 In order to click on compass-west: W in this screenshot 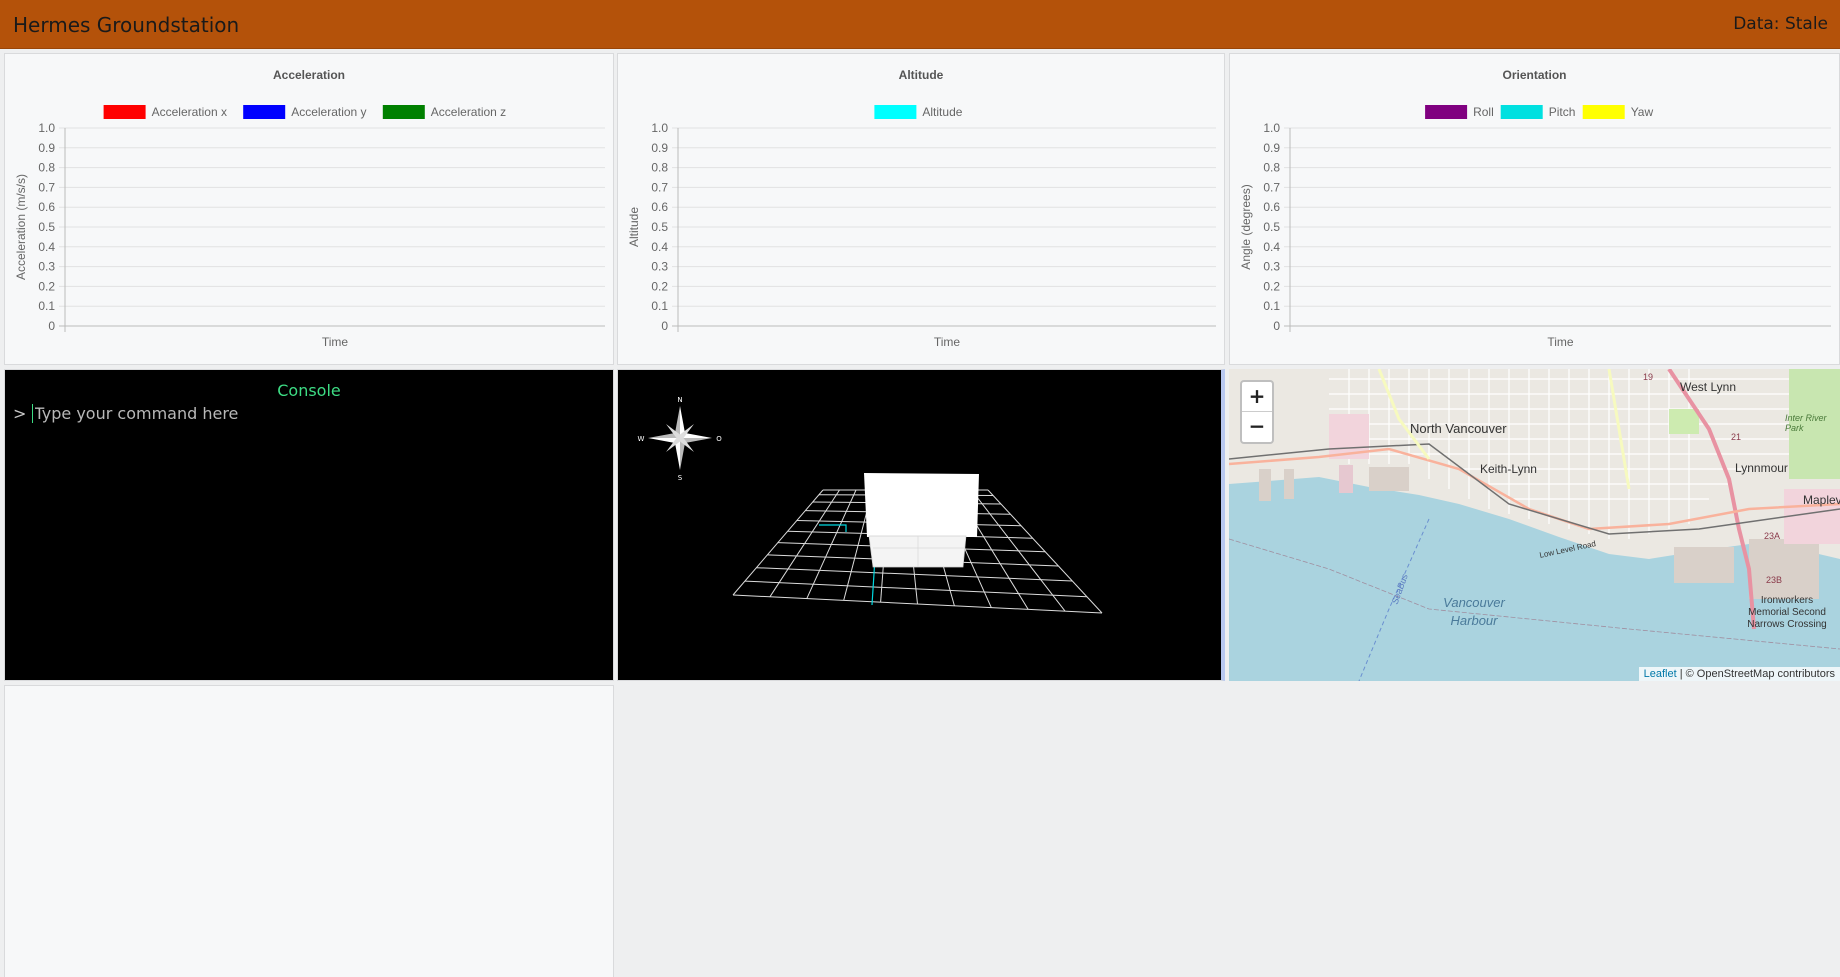, I will do `click(641, 439)`.